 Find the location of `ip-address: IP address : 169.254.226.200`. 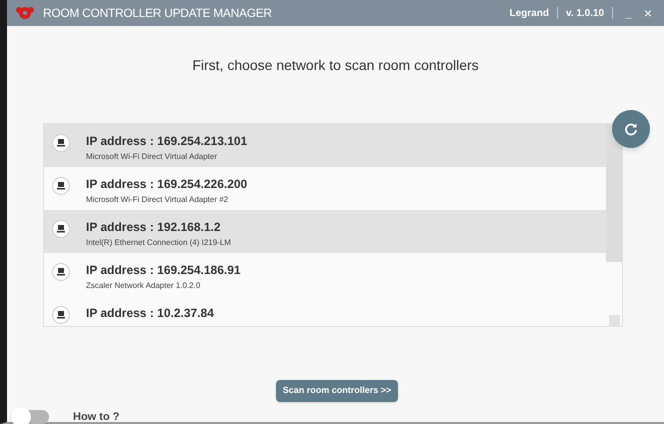

ip-address: IP address : 169.254.226.200 is located at coordinates (167, 184).